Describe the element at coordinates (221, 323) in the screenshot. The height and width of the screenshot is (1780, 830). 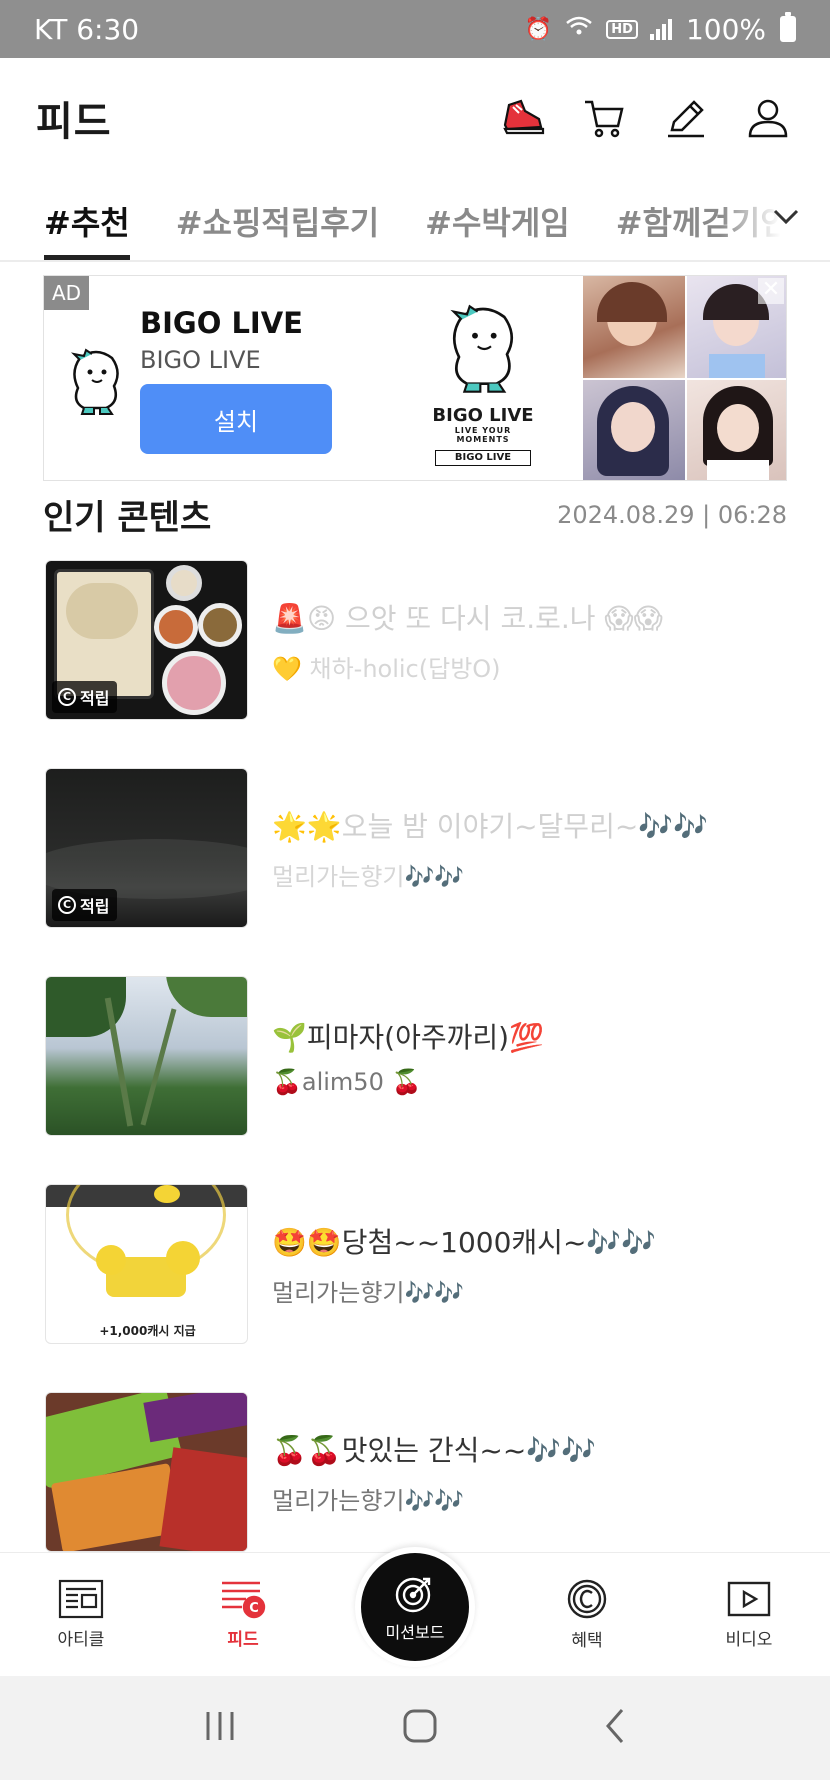
I see `ad-title: BIGO LIVE` at that location.